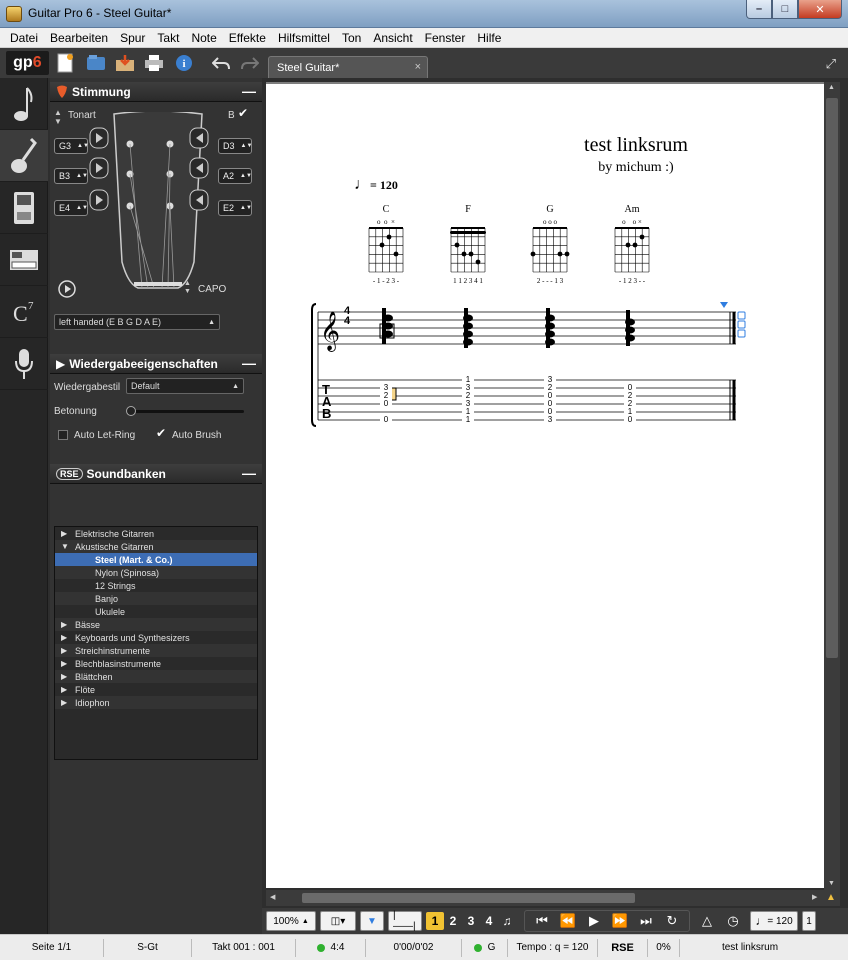 This screenshot has width=848, height=960. I want to click on soundbank-item: ▶ Bässe, so click(156, 624).